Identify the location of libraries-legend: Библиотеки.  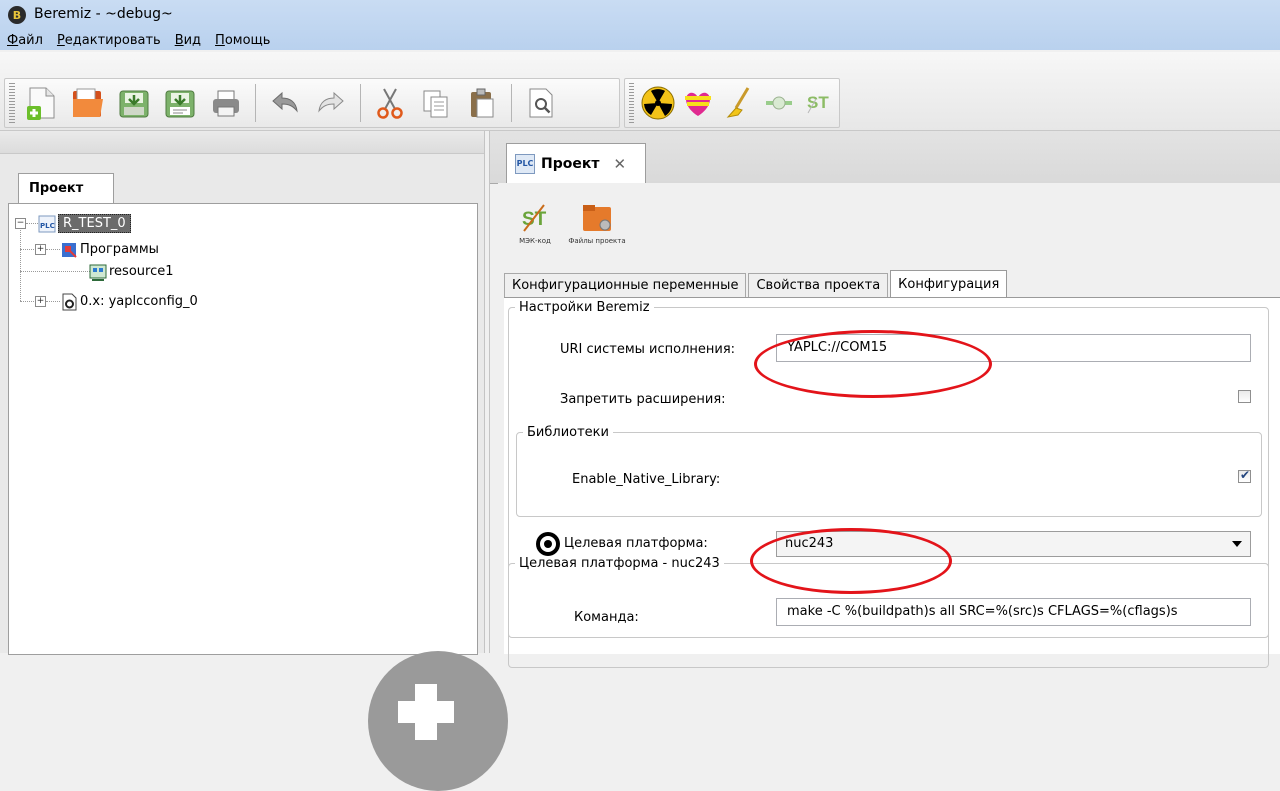
(568, 432).